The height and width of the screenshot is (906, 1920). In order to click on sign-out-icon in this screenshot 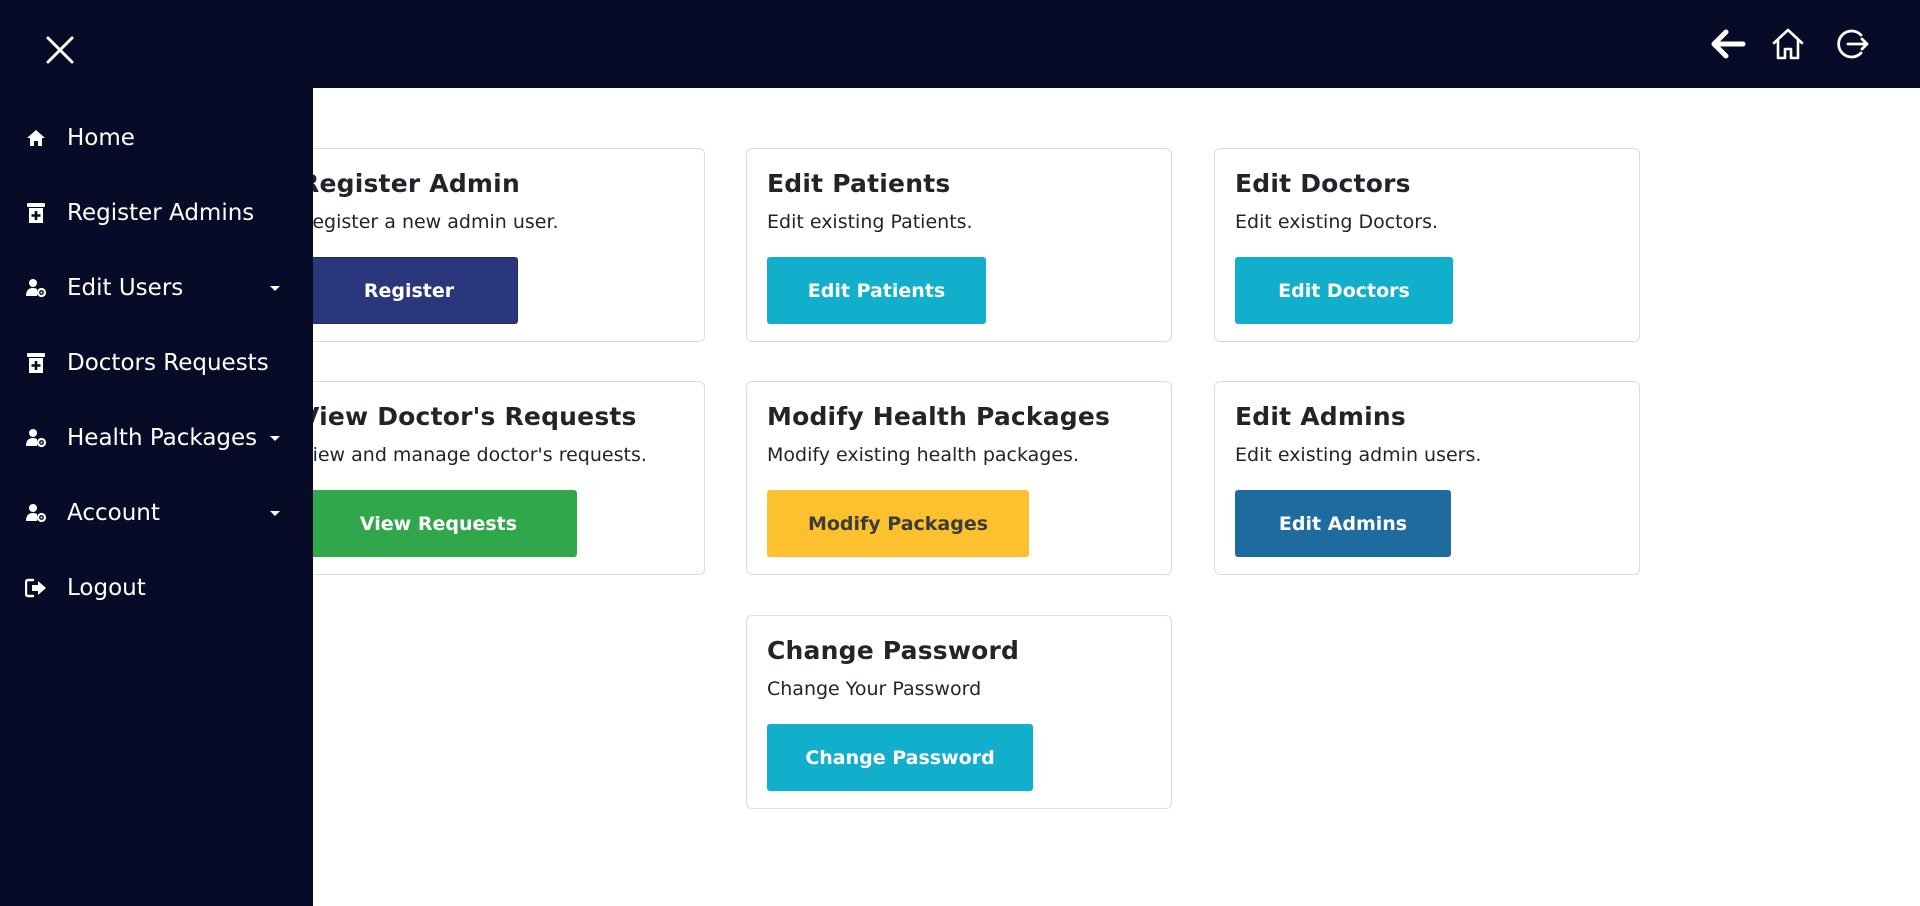, I will do `click(36, 588)`.